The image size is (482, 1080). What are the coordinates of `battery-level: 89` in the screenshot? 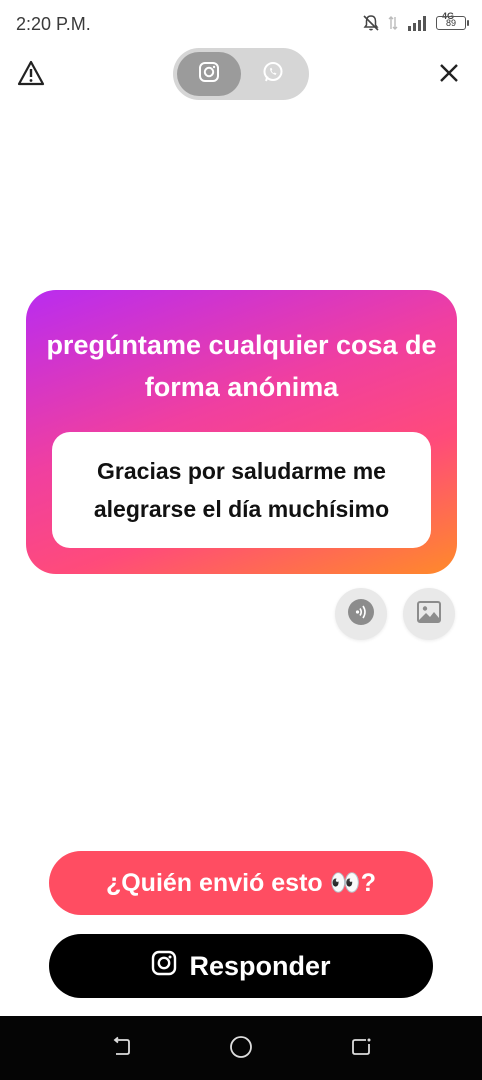 It's located at (450, 23).